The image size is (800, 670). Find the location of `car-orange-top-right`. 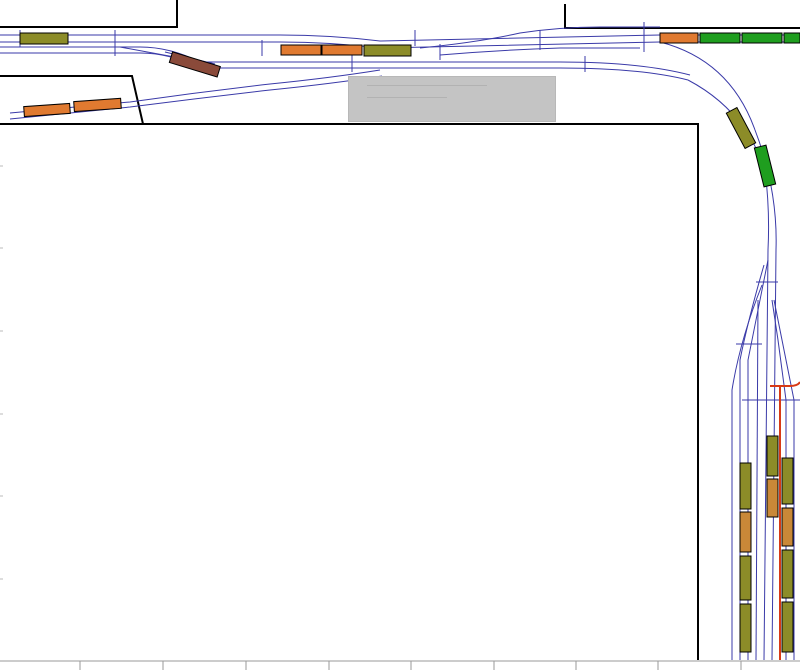

car-orange-top-right is located at coordinates (679, 38).